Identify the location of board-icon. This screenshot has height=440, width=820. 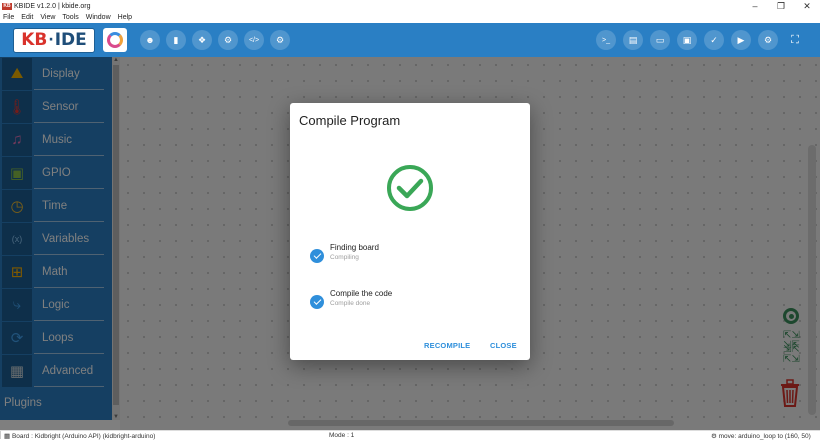
(115, 40).